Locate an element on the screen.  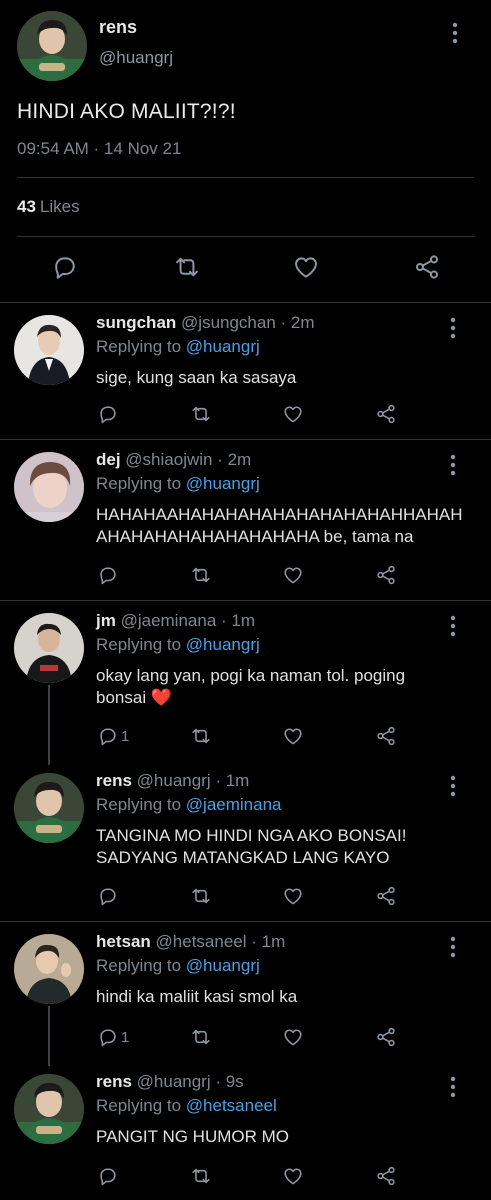
likes-count: 43 Likes is located at coordinates (48, 207).